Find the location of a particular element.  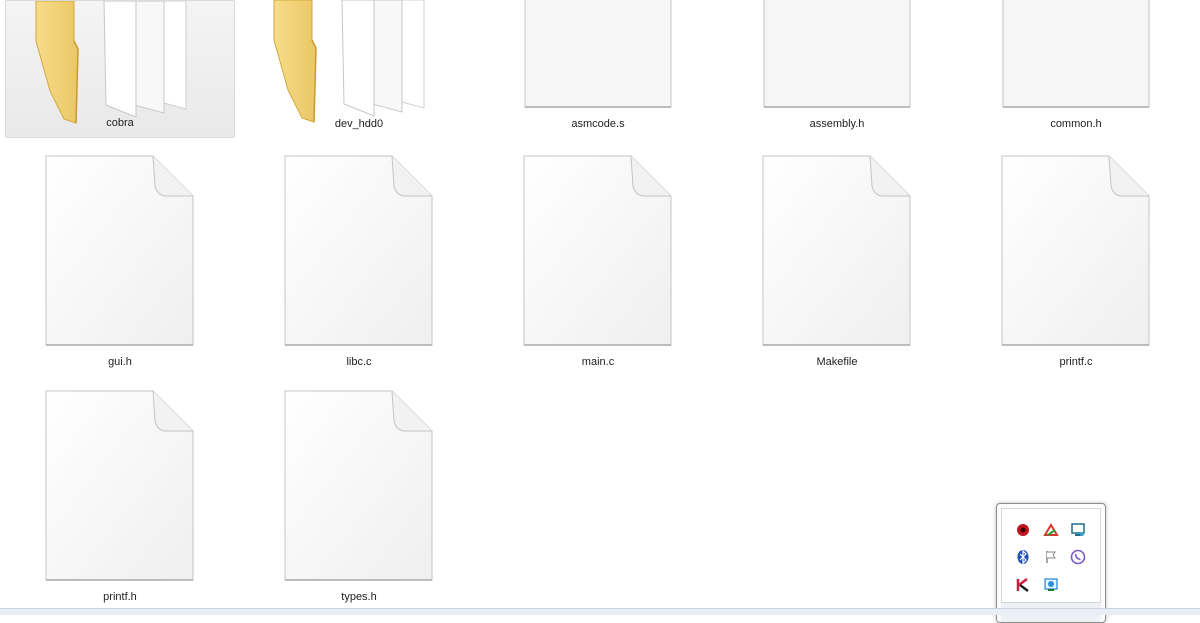

file-item: common.h is located at coordinates (1076, 69).